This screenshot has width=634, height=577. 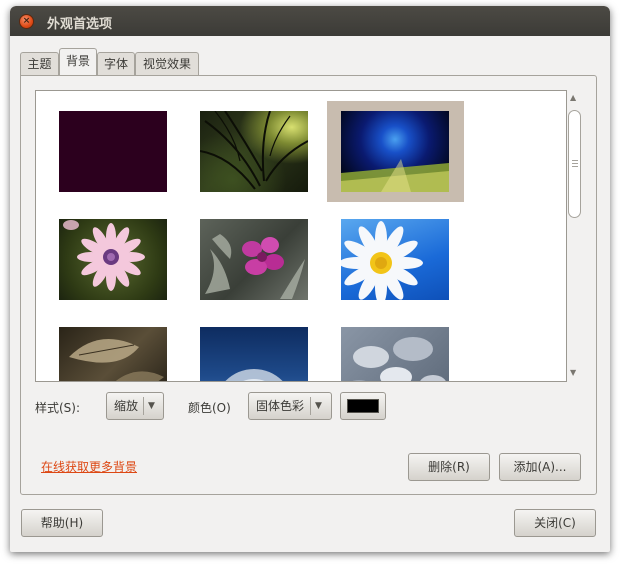 What do you see at coordinates (116, 360) in the screenshot?
I see `dry-leaves-art` at bounding box center [116, 360].